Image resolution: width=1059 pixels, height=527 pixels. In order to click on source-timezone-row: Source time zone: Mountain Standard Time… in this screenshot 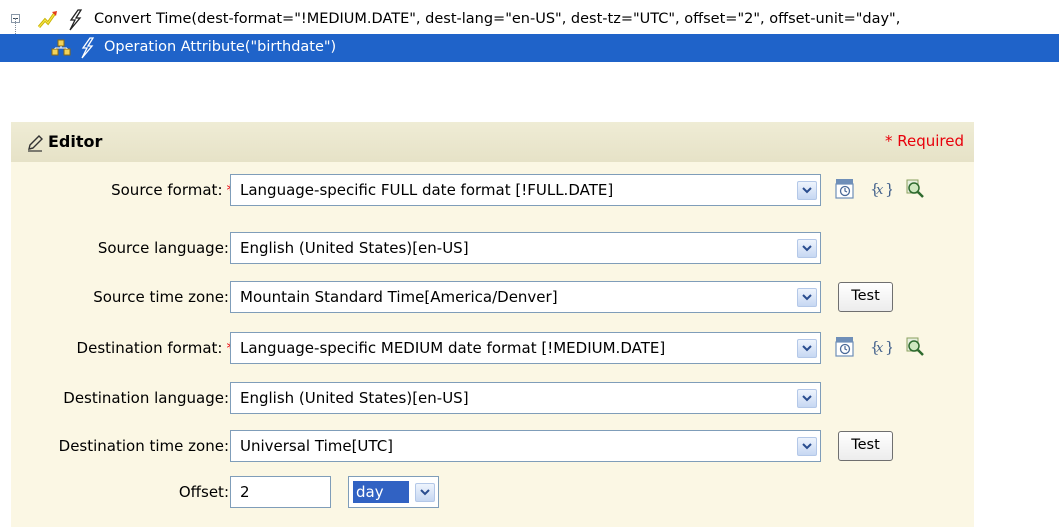, I will do `click(492, 298)`.